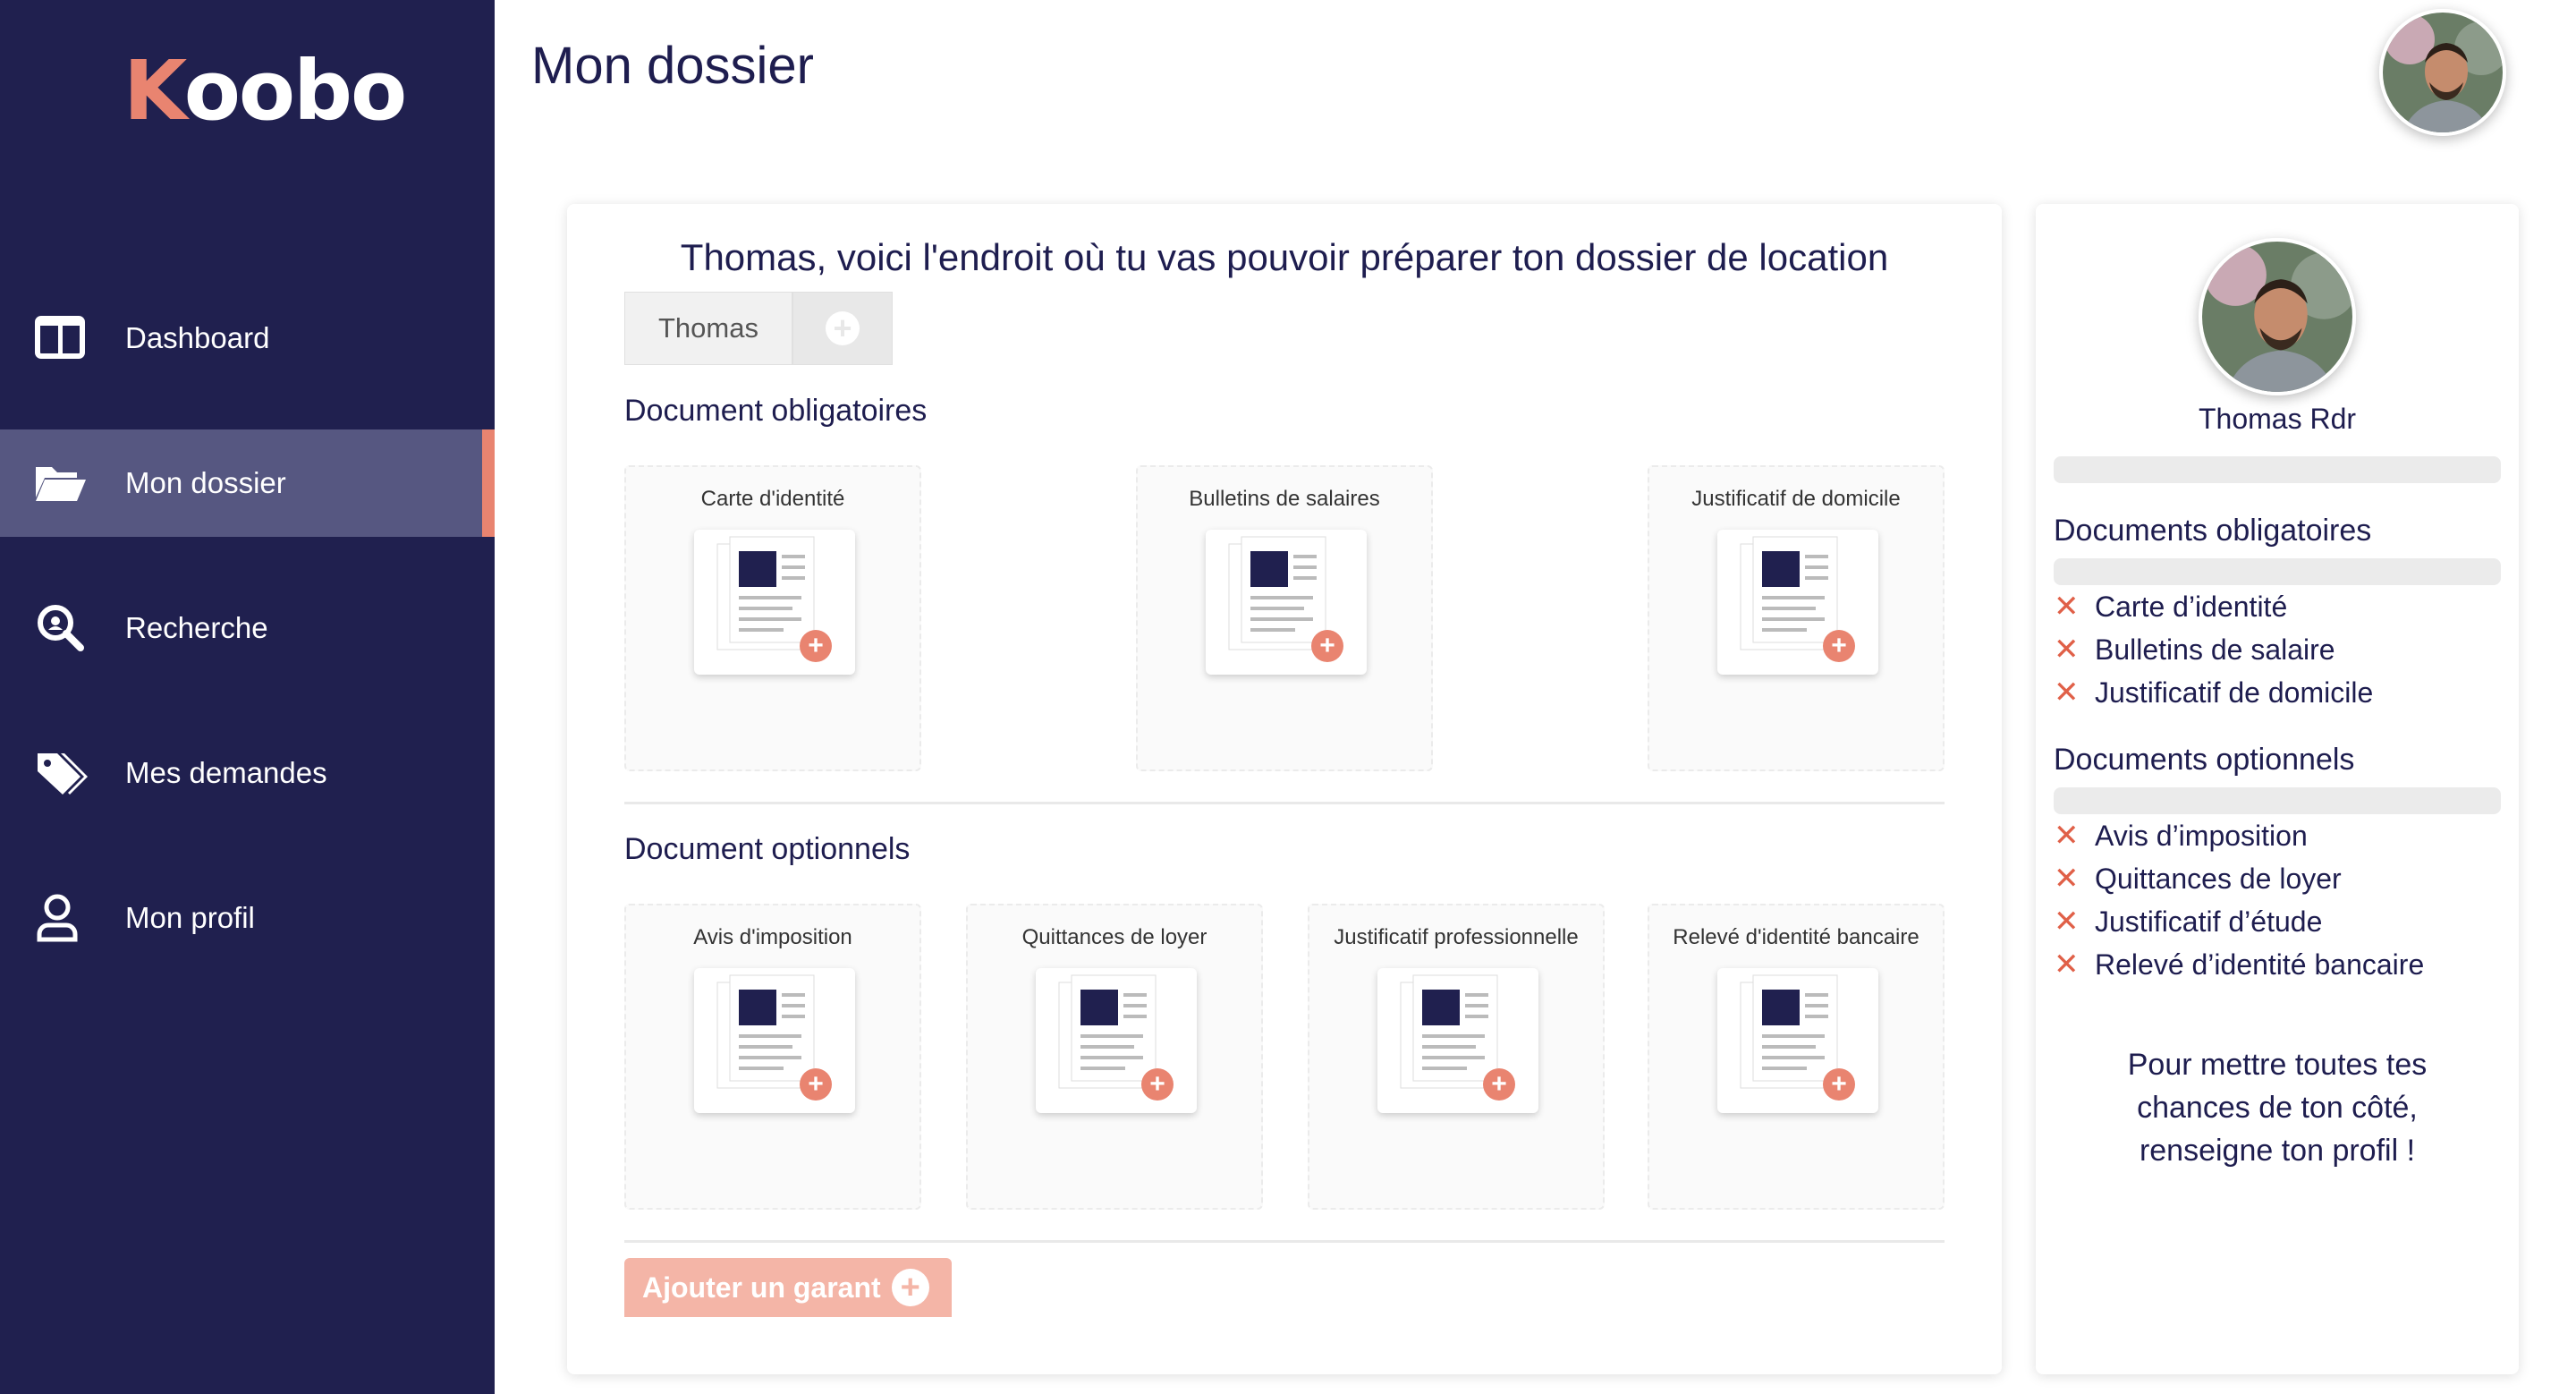  Describe the element at coordinates (772, 499) in the screenshot. I see `doc-label: Carte d'identité` at that location.